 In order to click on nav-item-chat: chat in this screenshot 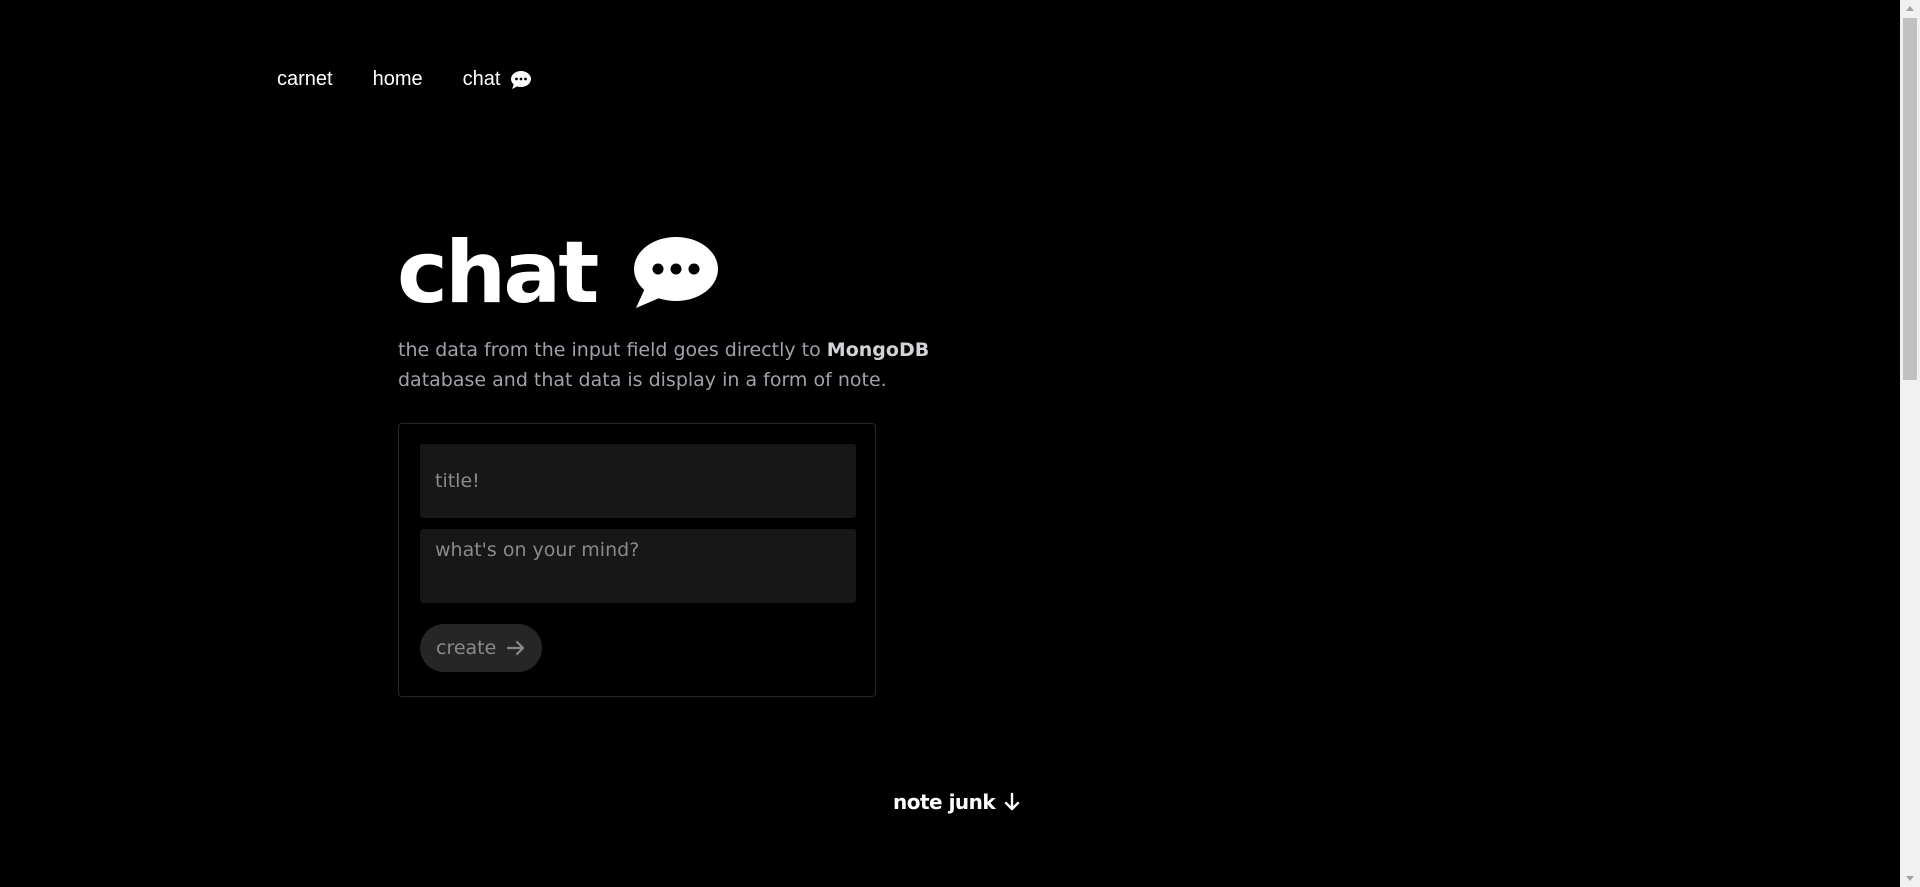, I will do `click(498, 79)`.